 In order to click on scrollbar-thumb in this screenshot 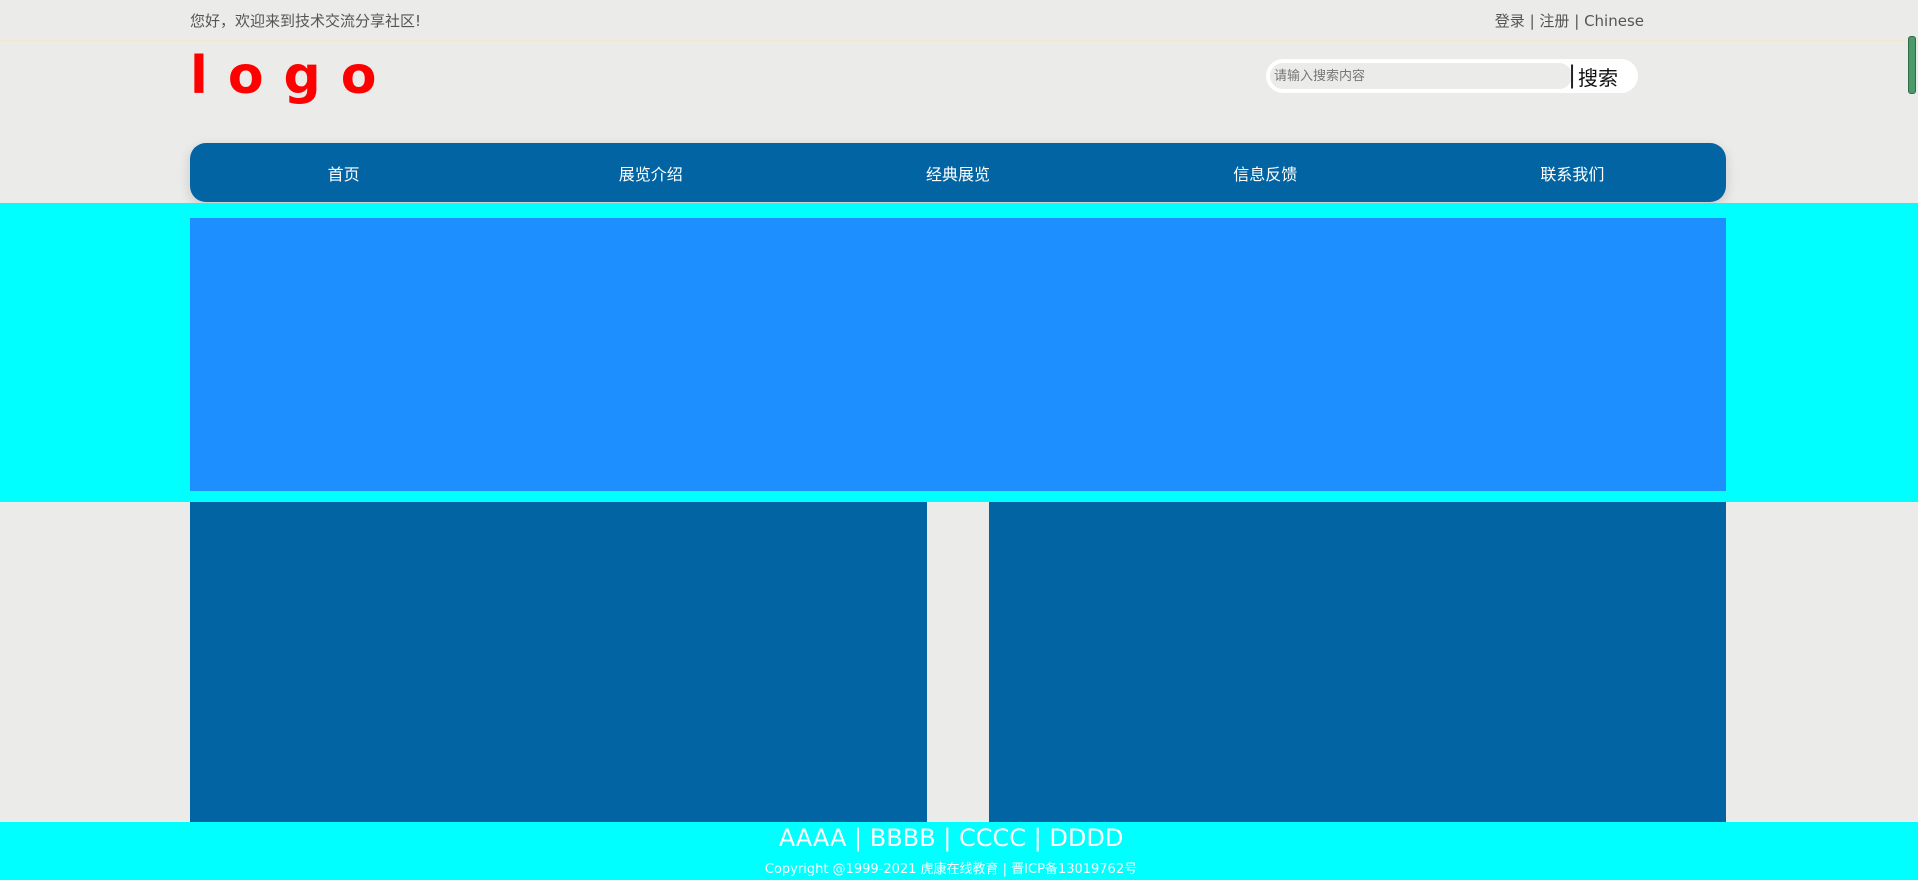, I will do `click(1912, 65)`.